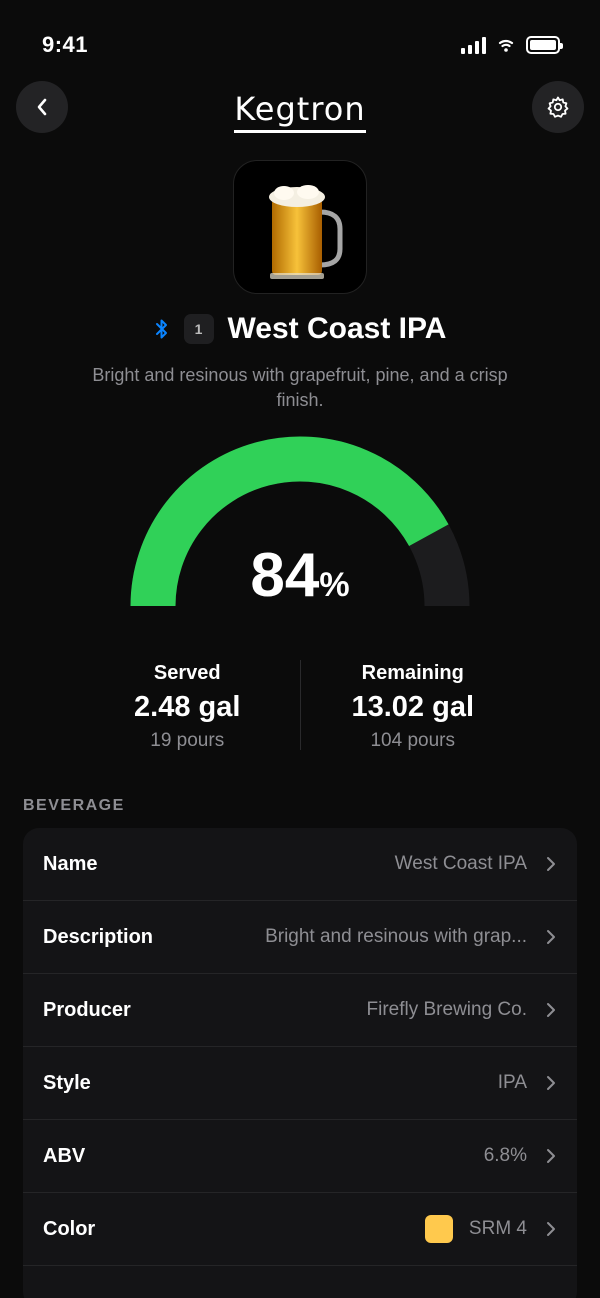  What do you see at coordinates (306, 232) in the screenshot?
I see `beer-mug-image` at bounding box center [306, 232].